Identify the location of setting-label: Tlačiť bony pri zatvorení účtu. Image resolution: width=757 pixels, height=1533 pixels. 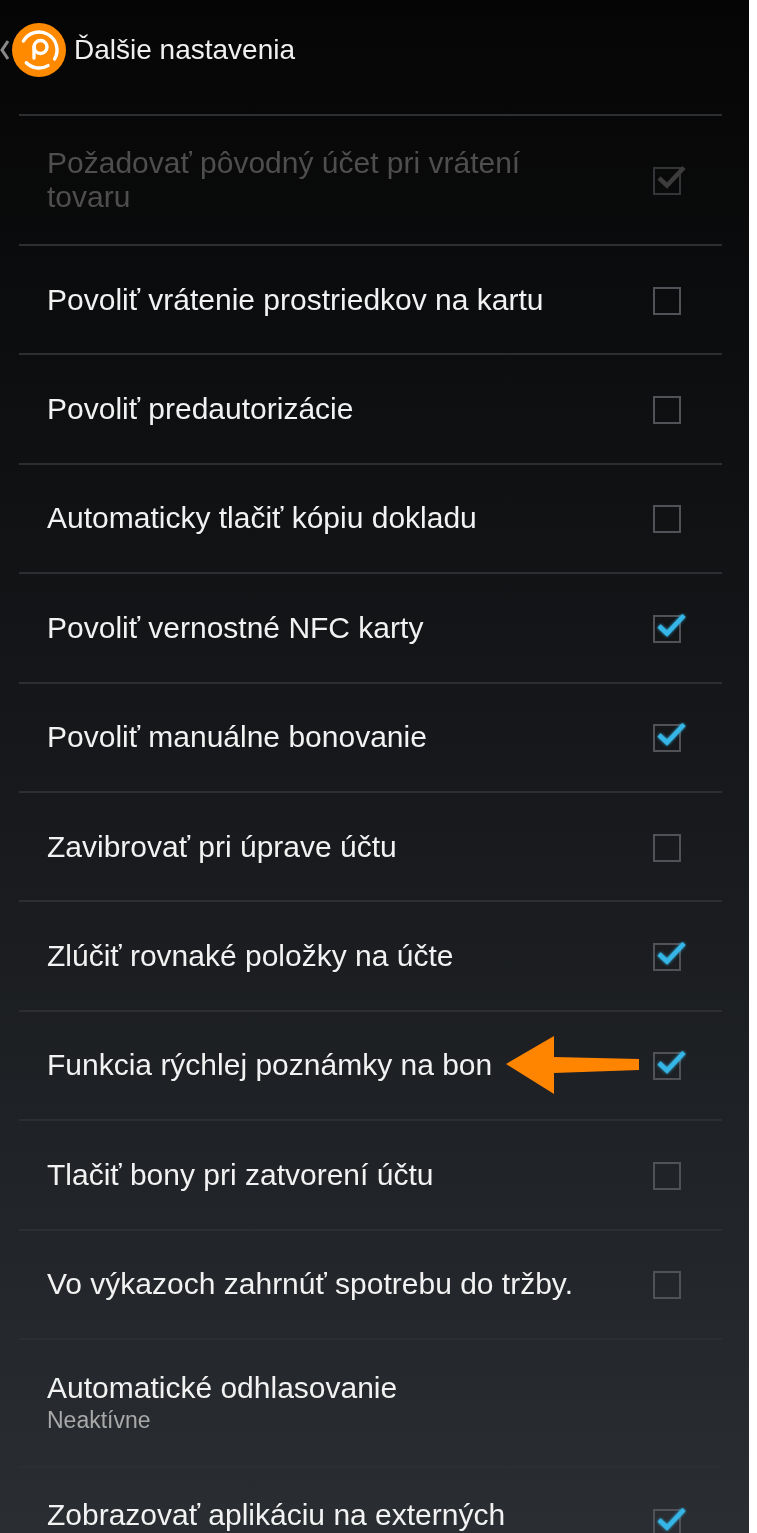
(240, 1174).